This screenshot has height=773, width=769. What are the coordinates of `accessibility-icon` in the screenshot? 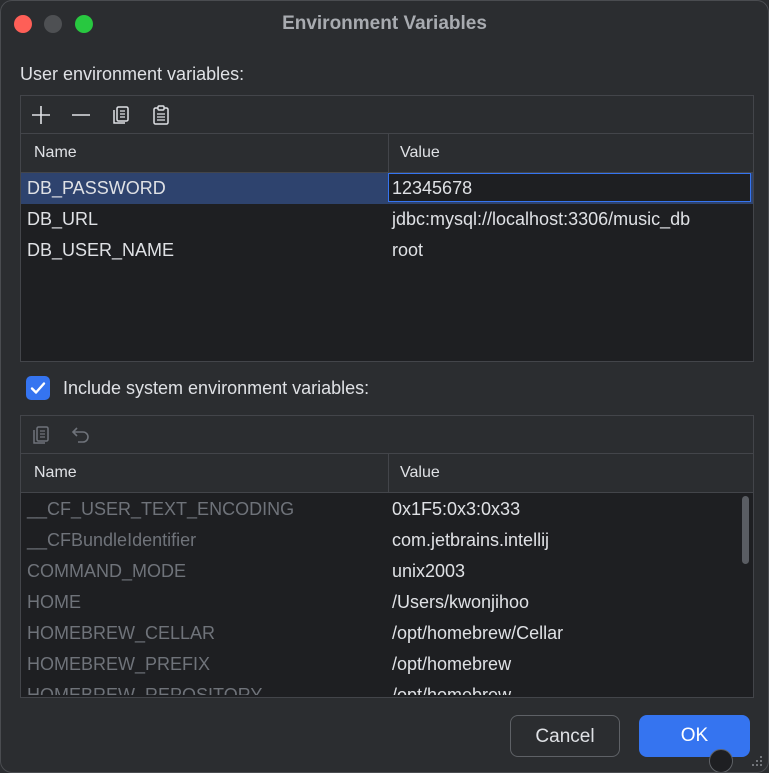 It's located at (721, 760).